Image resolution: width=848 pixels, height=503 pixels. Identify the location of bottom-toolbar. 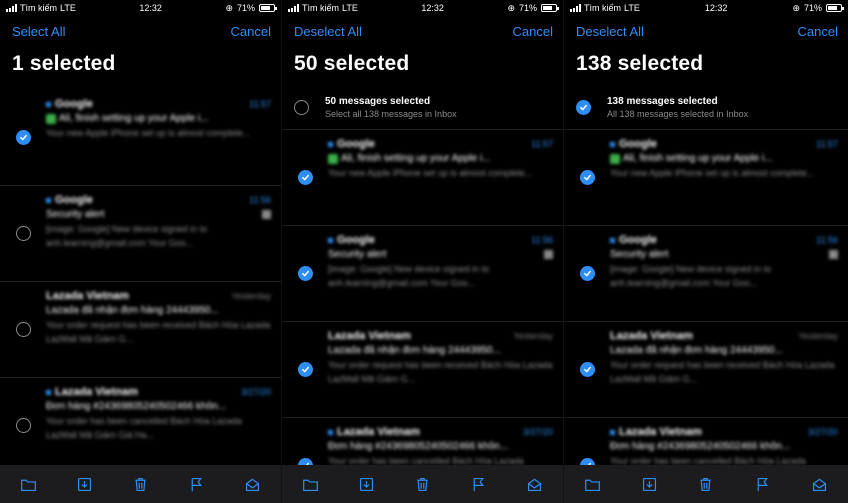
(422, 484).